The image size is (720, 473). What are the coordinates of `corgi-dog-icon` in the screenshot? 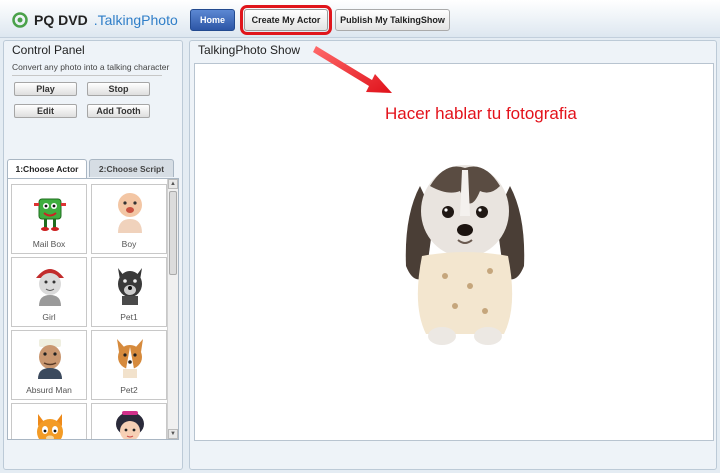 It's located at (130, 358).